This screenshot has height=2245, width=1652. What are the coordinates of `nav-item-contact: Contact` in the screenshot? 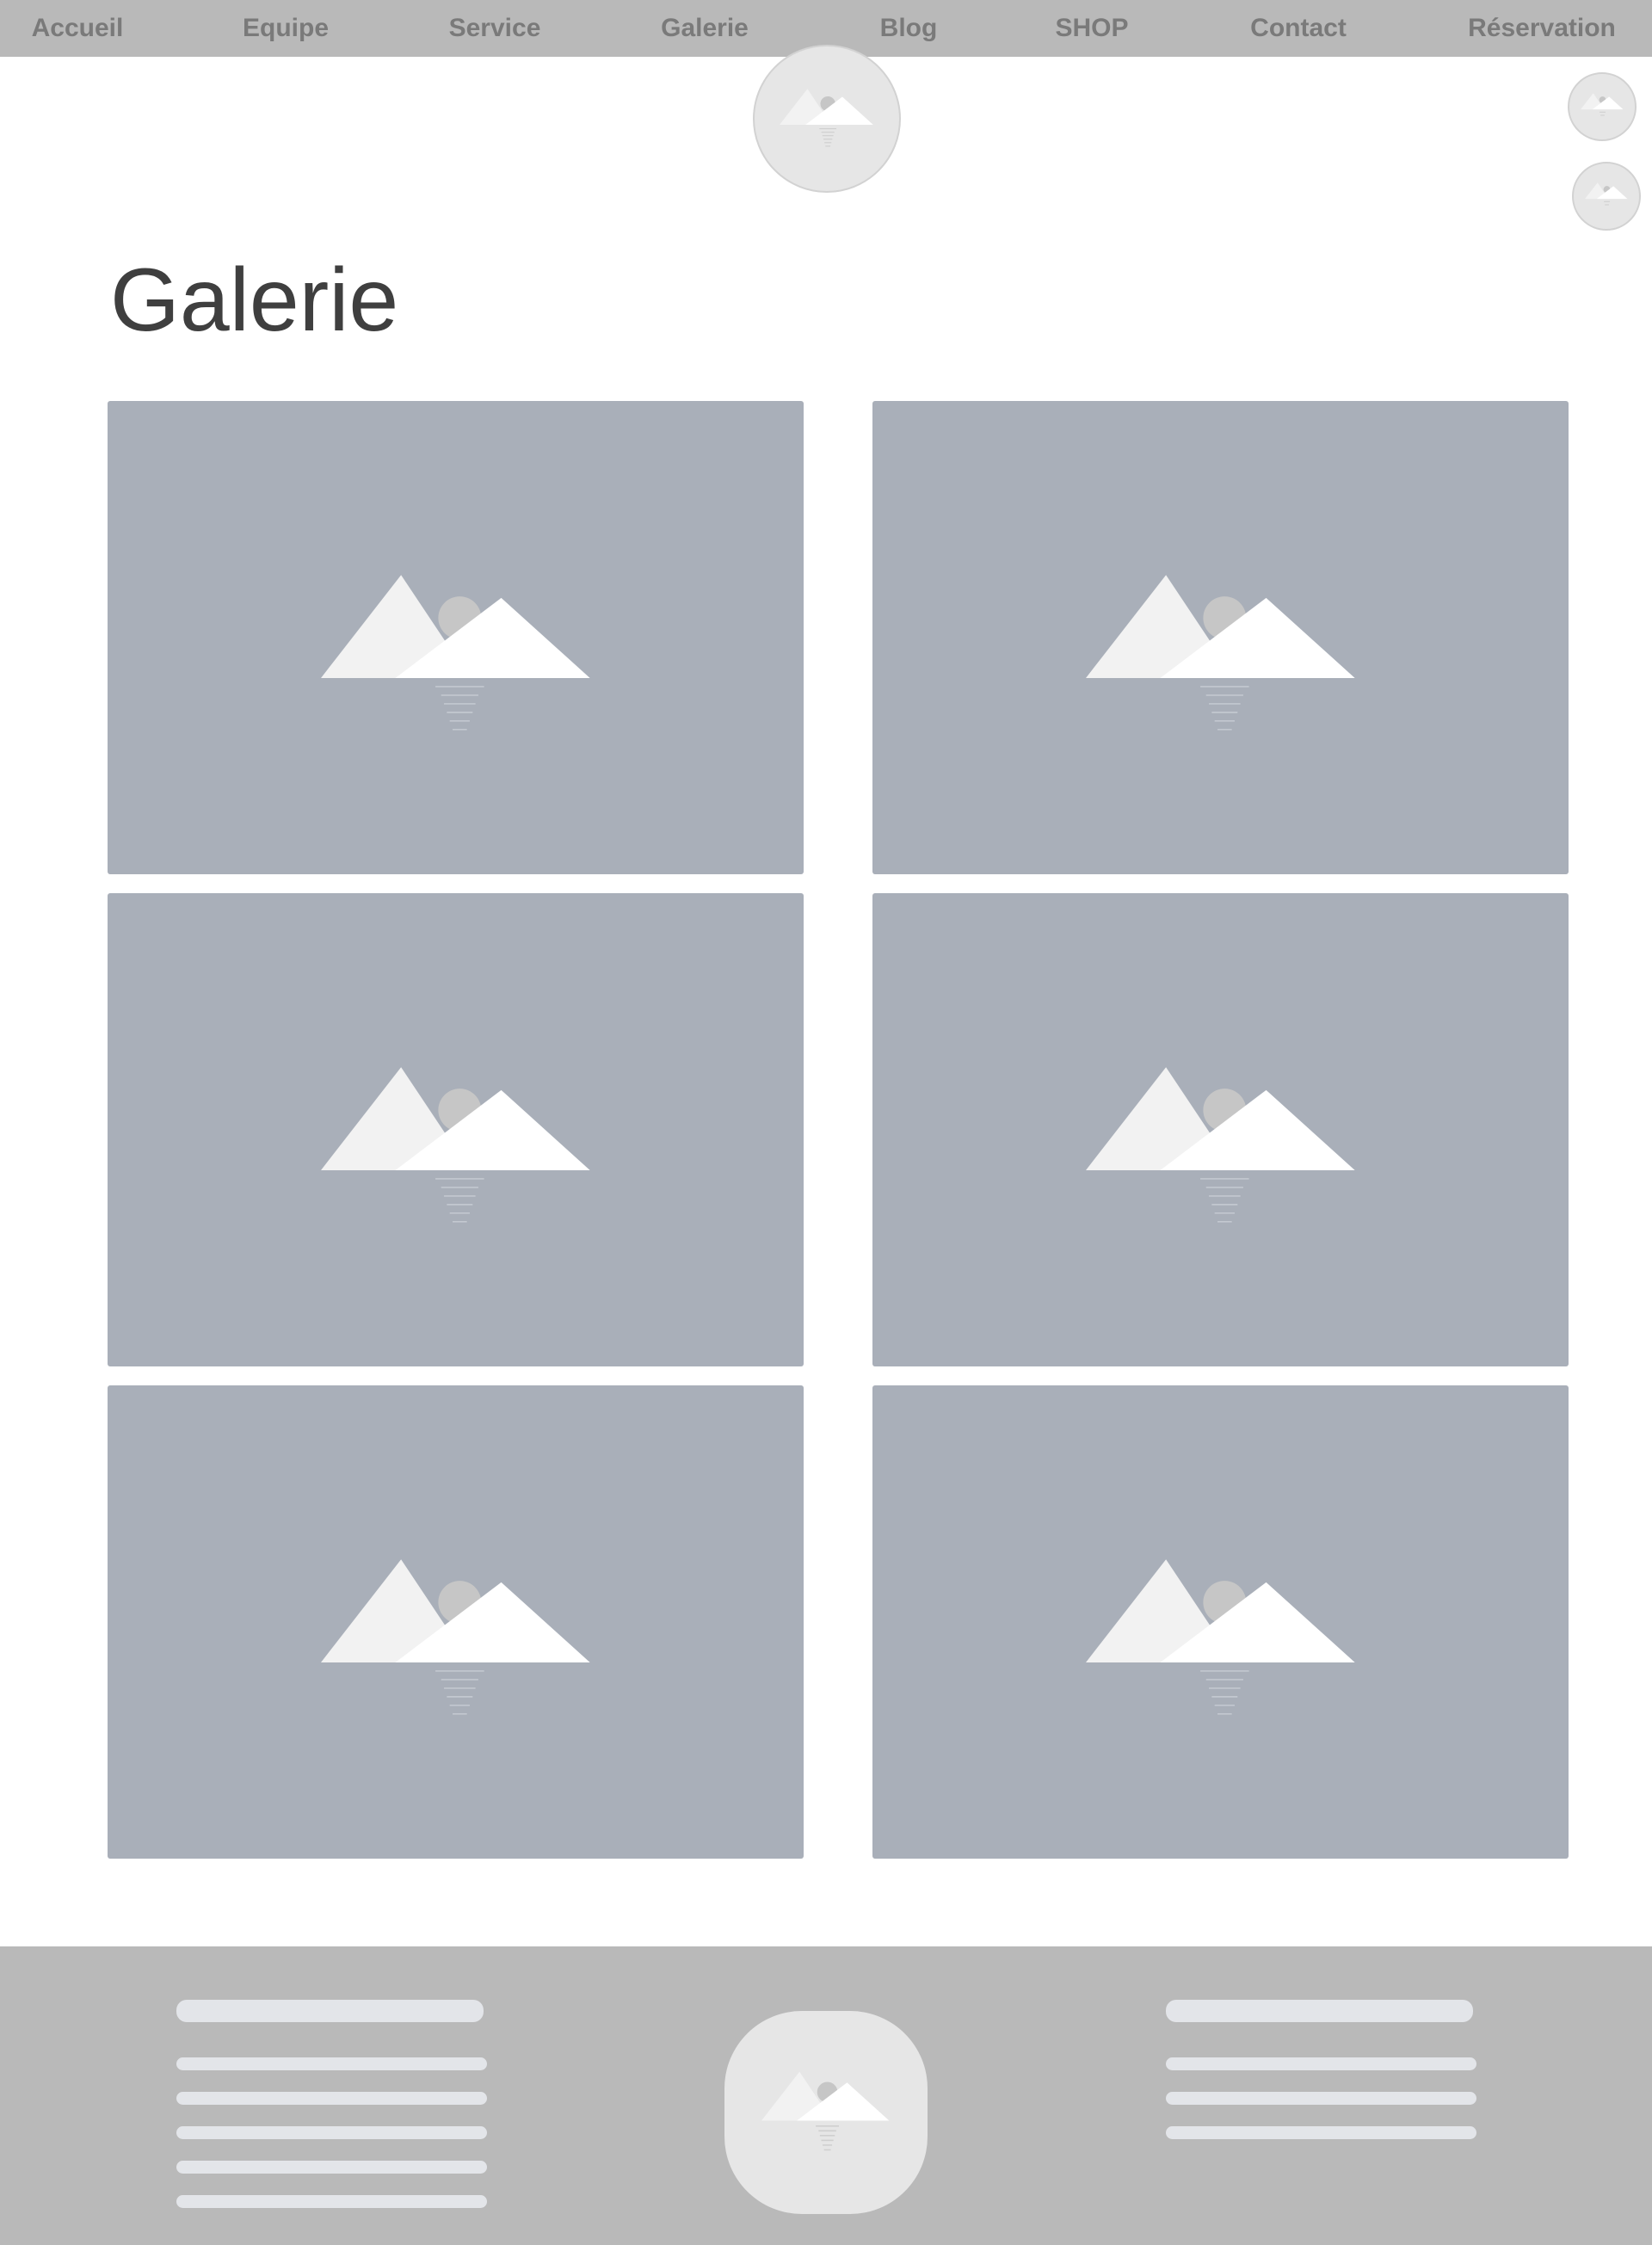 It's located at (1298, 28).